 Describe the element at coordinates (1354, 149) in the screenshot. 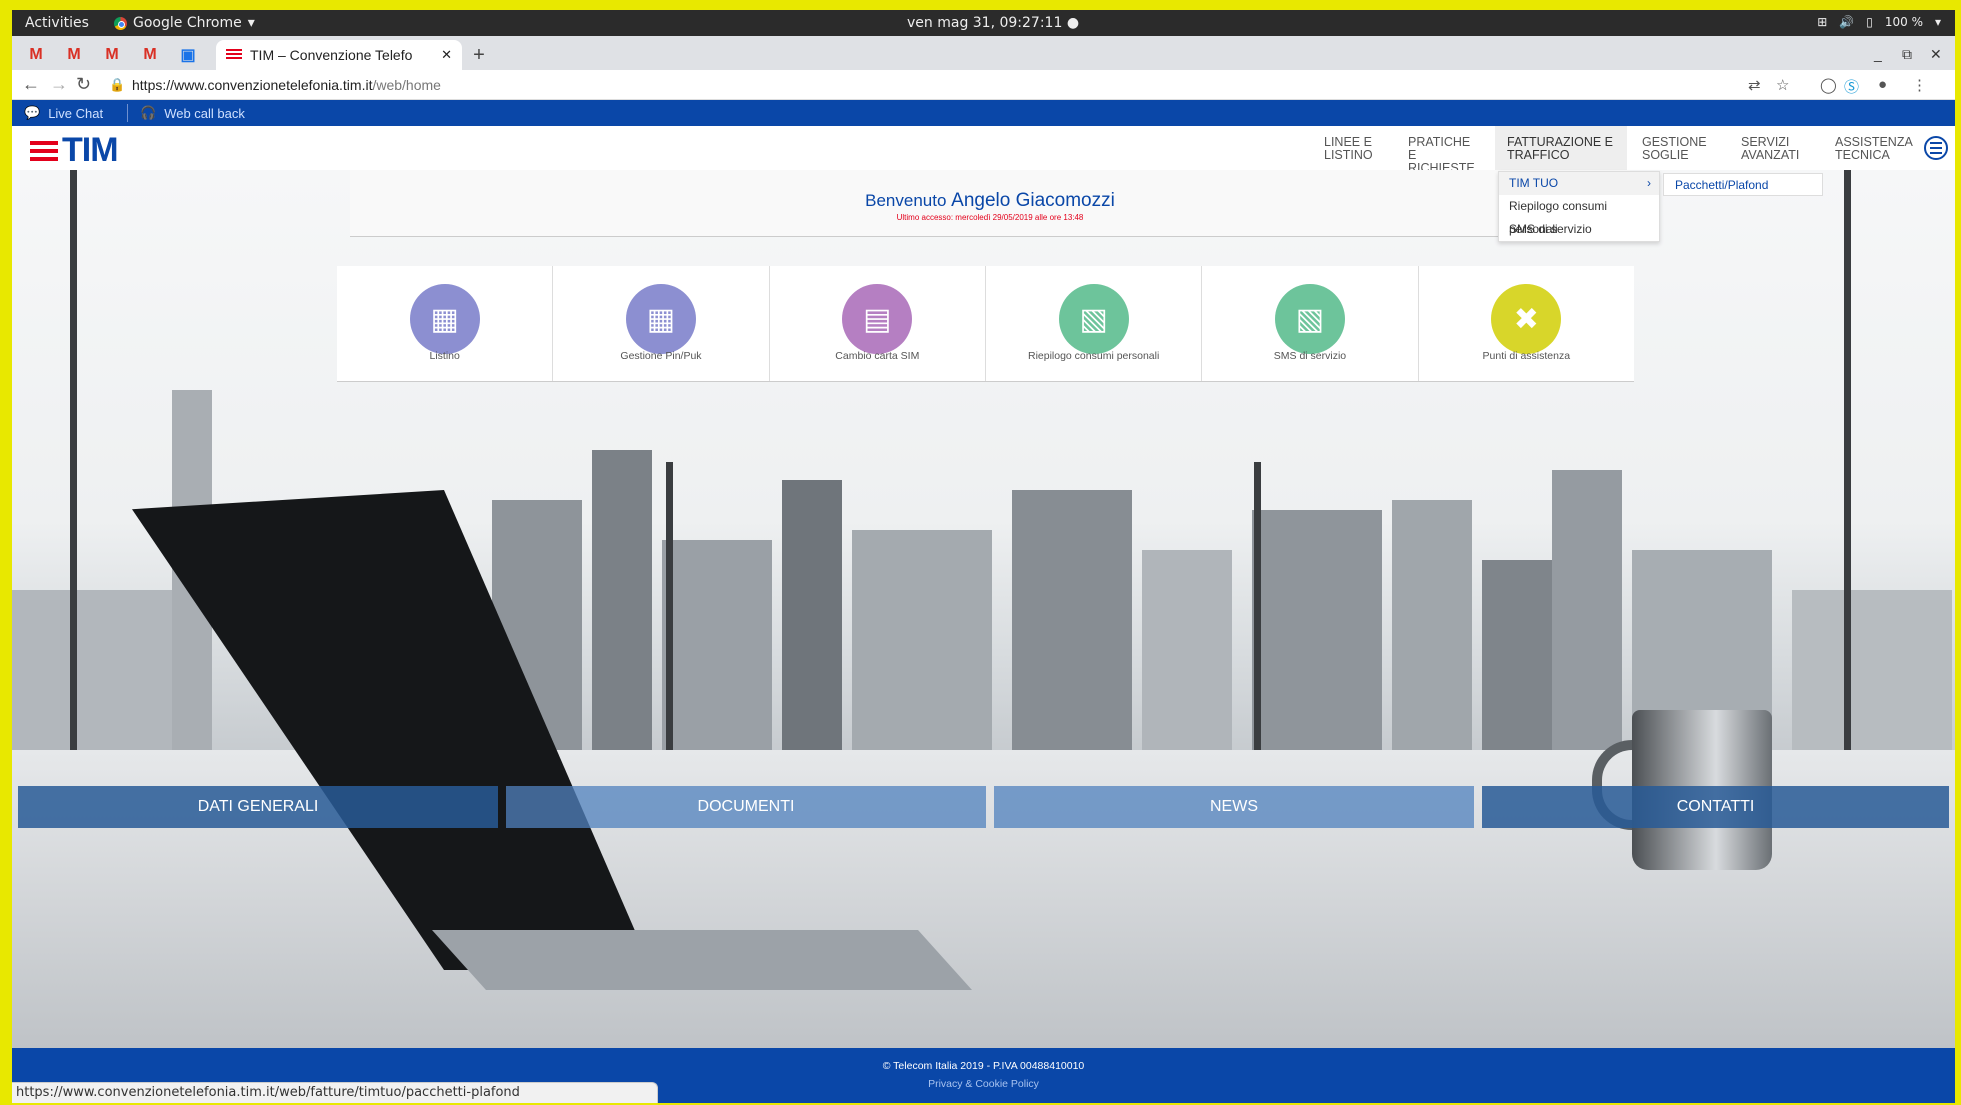

I see `nav-linee-listino: LINEE E LISTINO` at that location.